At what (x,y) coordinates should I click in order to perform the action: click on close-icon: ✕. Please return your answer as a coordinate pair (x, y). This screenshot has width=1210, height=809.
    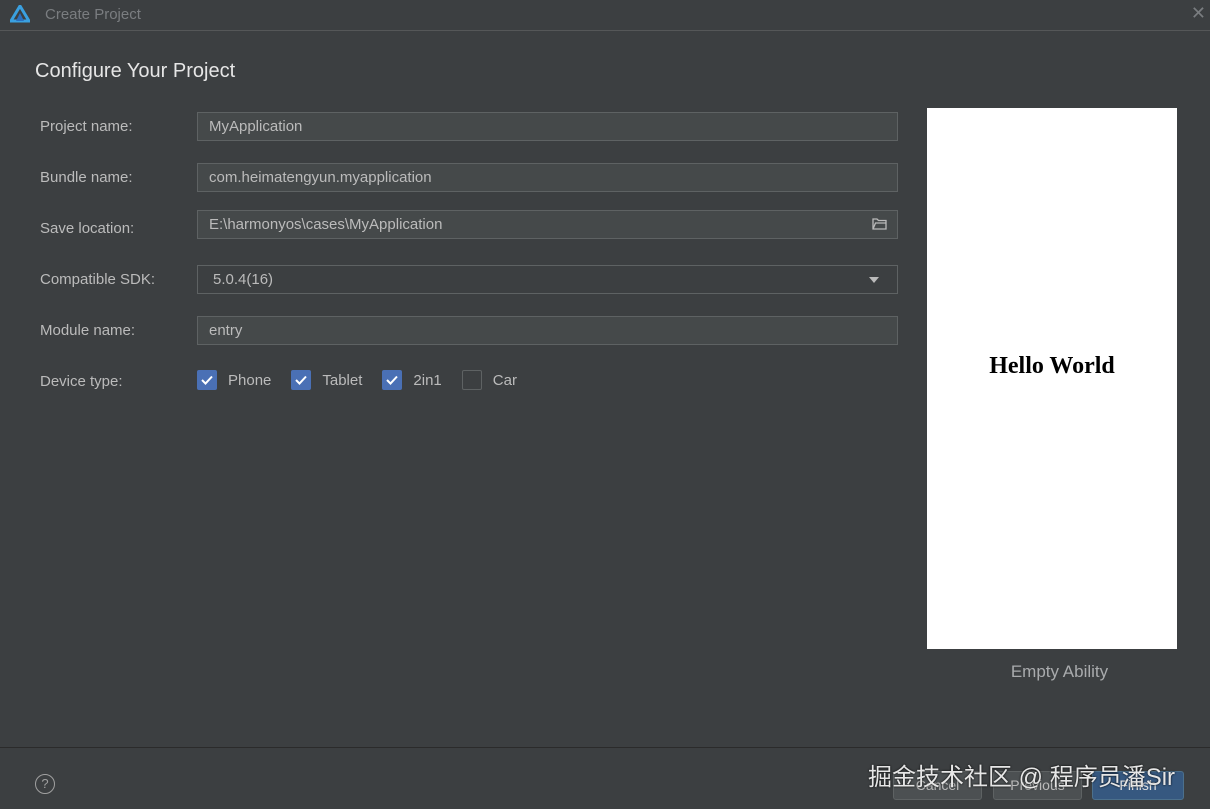
    Looking at the image, I should click on (1198, 13).